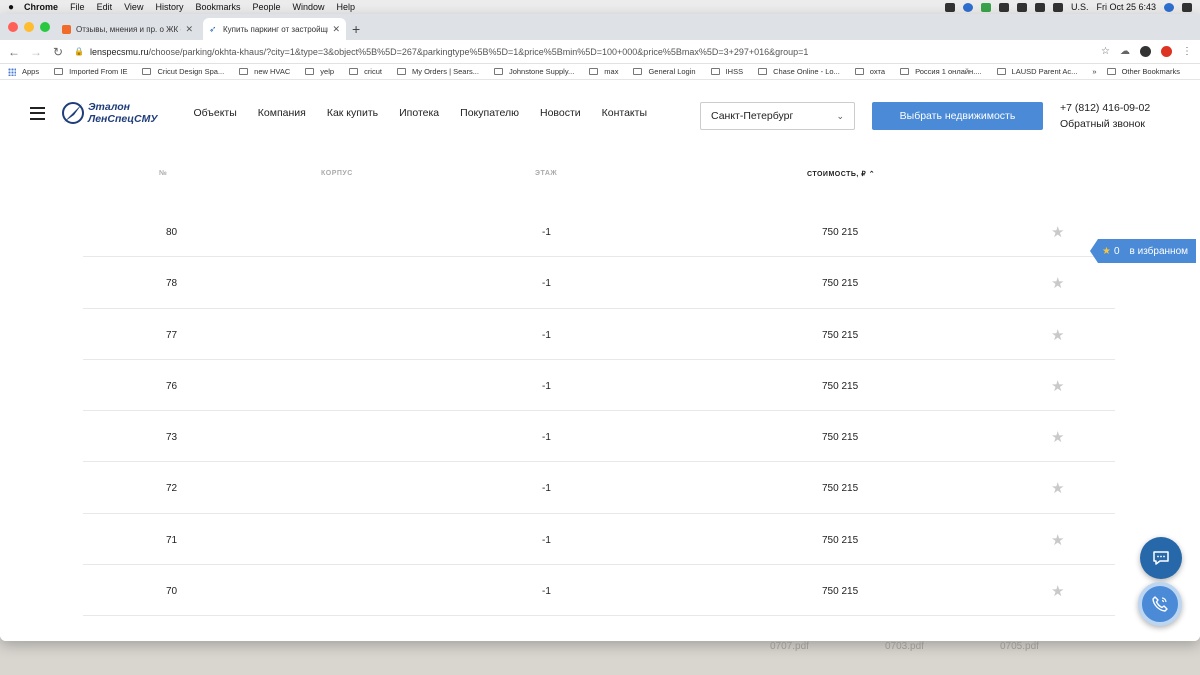 Image resolution: width=1200 pixels, height=675 pixels. I want to click on nav-buyer: Покупателю, so click(489, 113).